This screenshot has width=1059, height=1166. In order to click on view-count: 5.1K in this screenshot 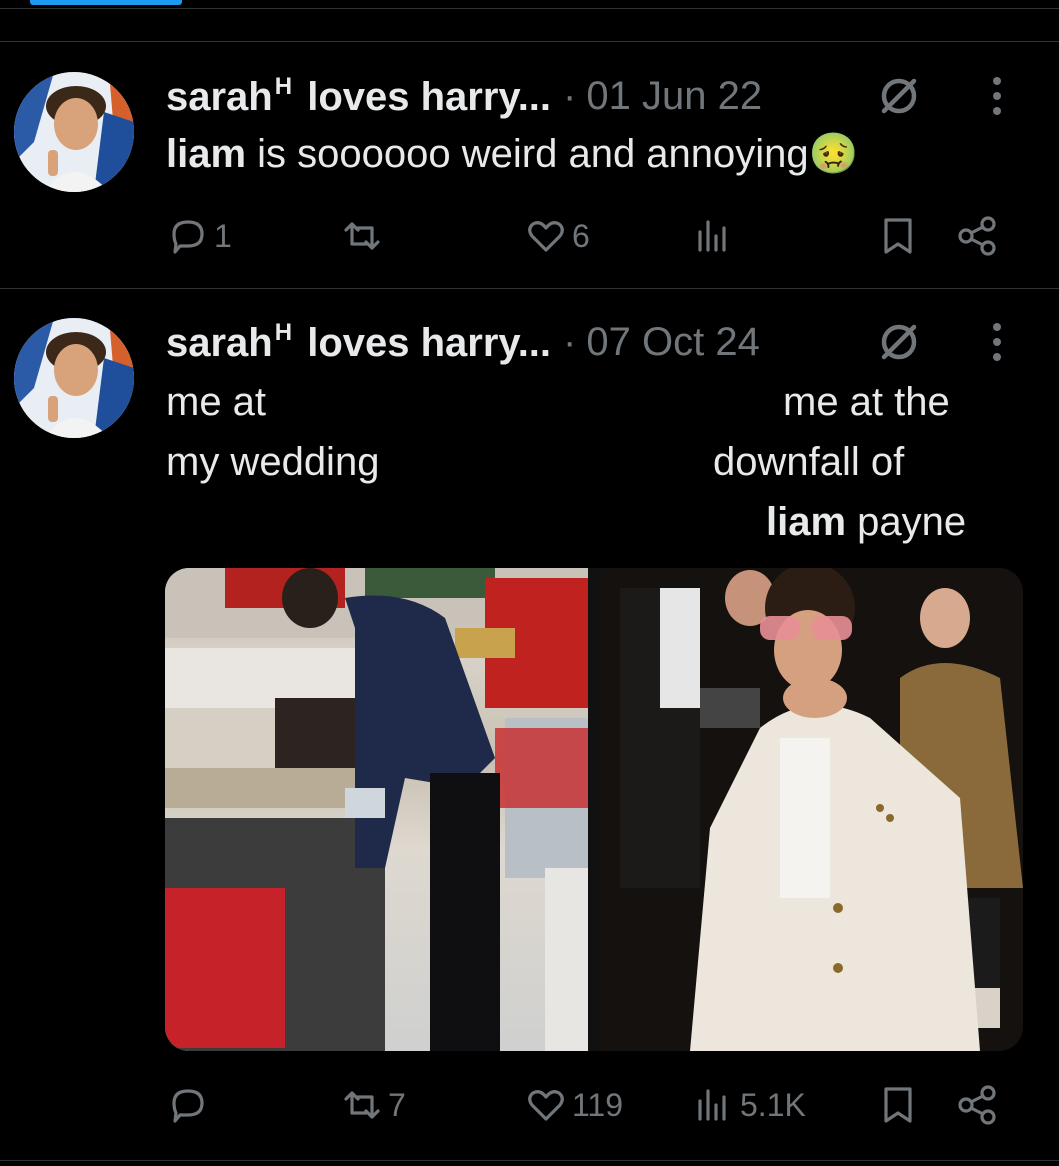, I will do `click(773, 1104)`.